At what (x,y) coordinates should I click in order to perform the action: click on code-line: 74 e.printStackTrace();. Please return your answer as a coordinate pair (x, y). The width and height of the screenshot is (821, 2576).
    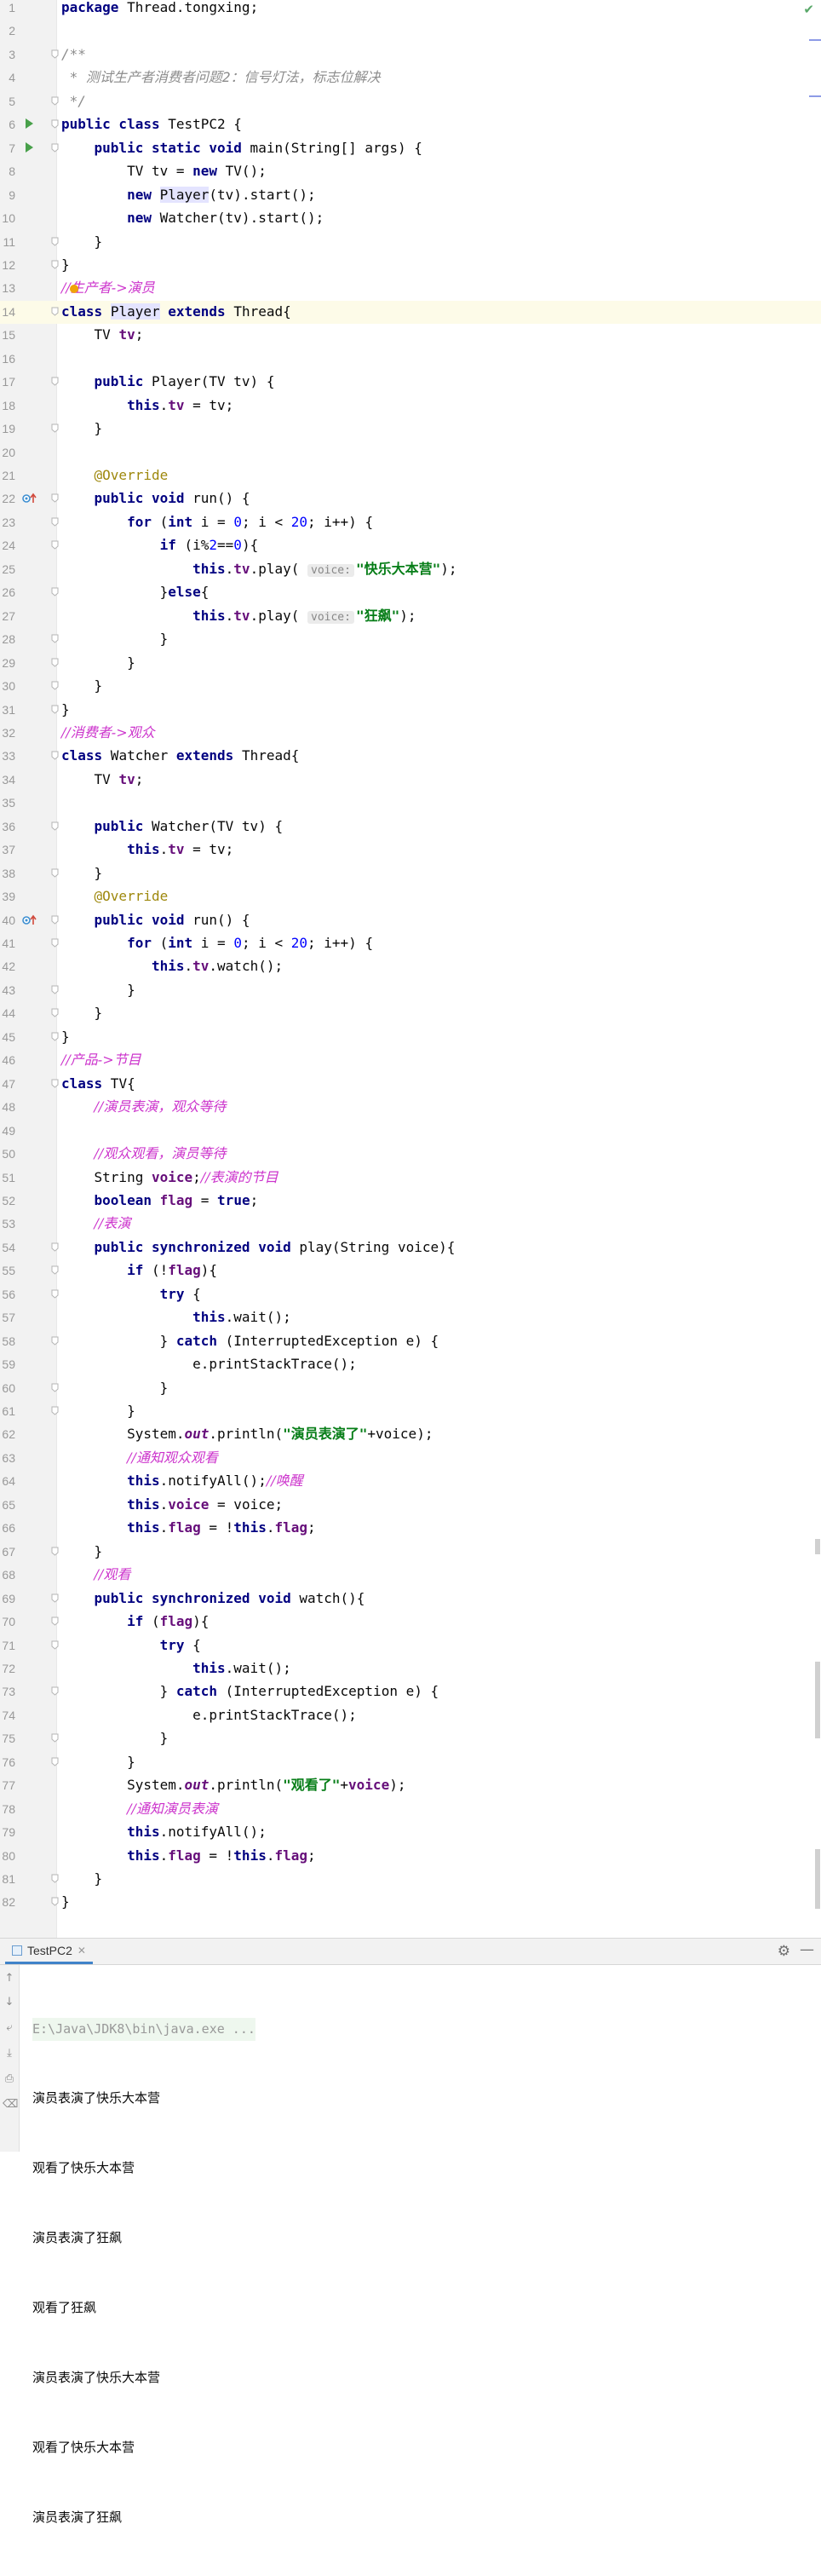
    Looking at the image, I should click on (410, 1715).